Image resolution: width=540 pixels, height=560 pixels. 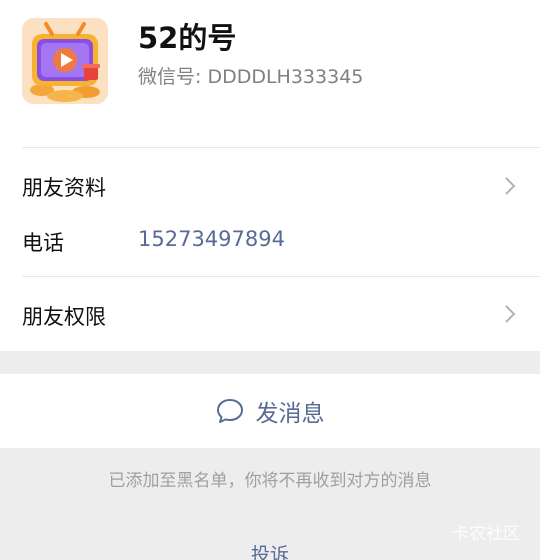 What do you see at coordinates (187, 38) in the screenshot?
I see `display-name: 52的号` at bounding box center [187, 38].